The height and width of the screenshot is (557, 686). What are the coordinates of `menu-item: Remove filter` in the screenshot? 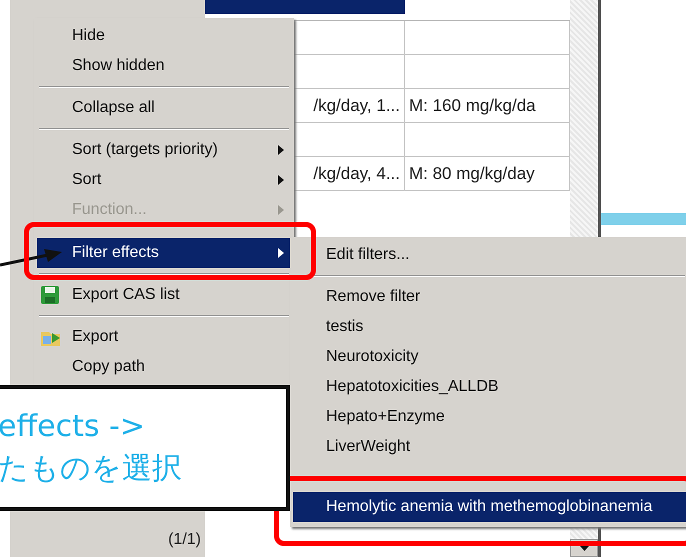 It's located at (489, 297).